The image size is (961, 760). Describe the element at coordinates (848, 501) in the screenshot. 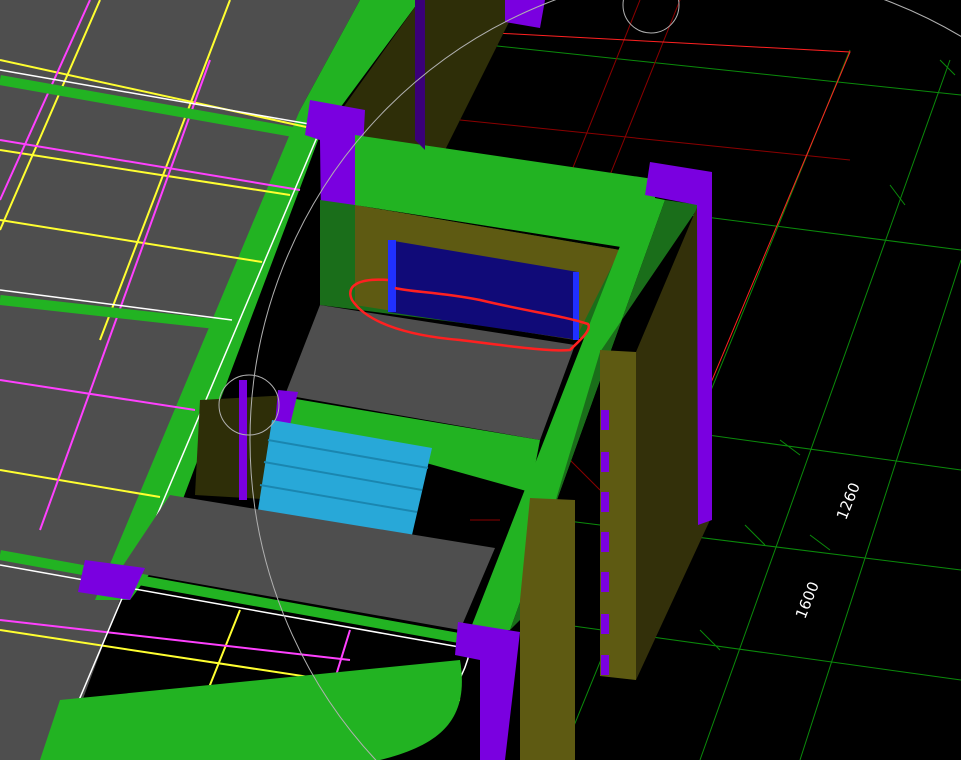

I see `dimension-label: 1260` at that location.